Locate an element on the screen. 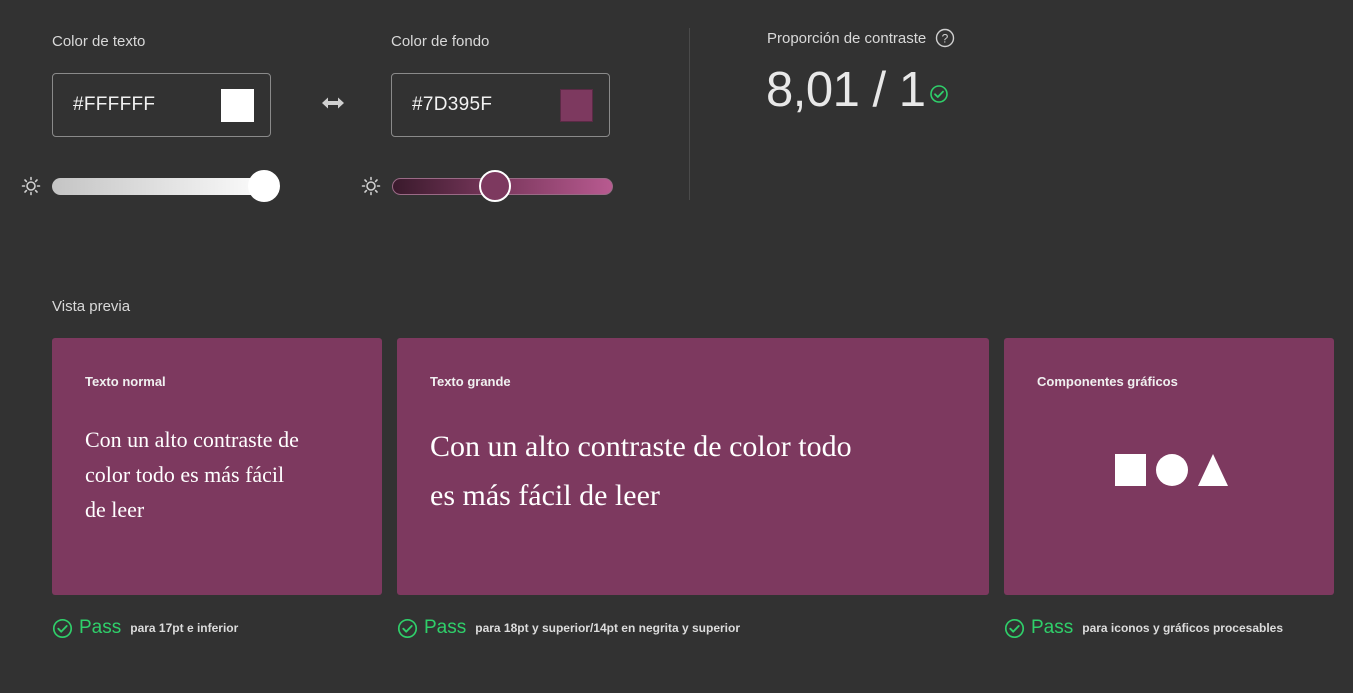  text-brightness-slider is located at coordinates (165, 186).